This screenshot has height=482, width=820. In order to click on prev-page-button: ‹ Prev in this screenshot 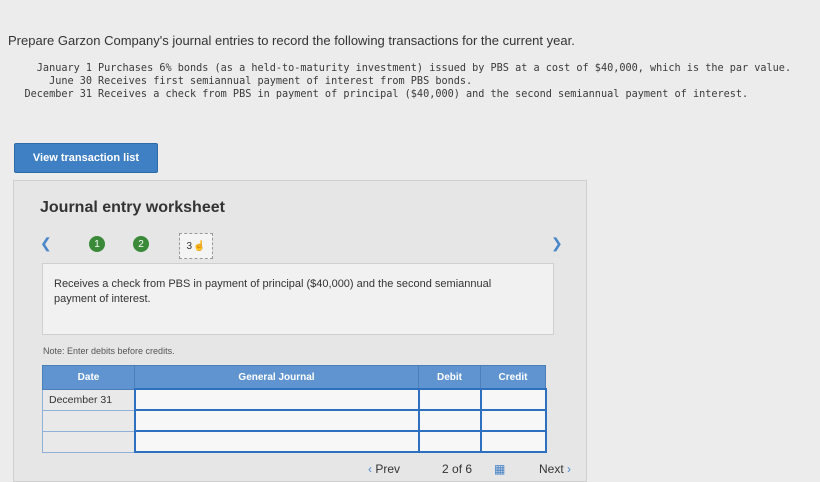, I will do `click(384, 469)`.